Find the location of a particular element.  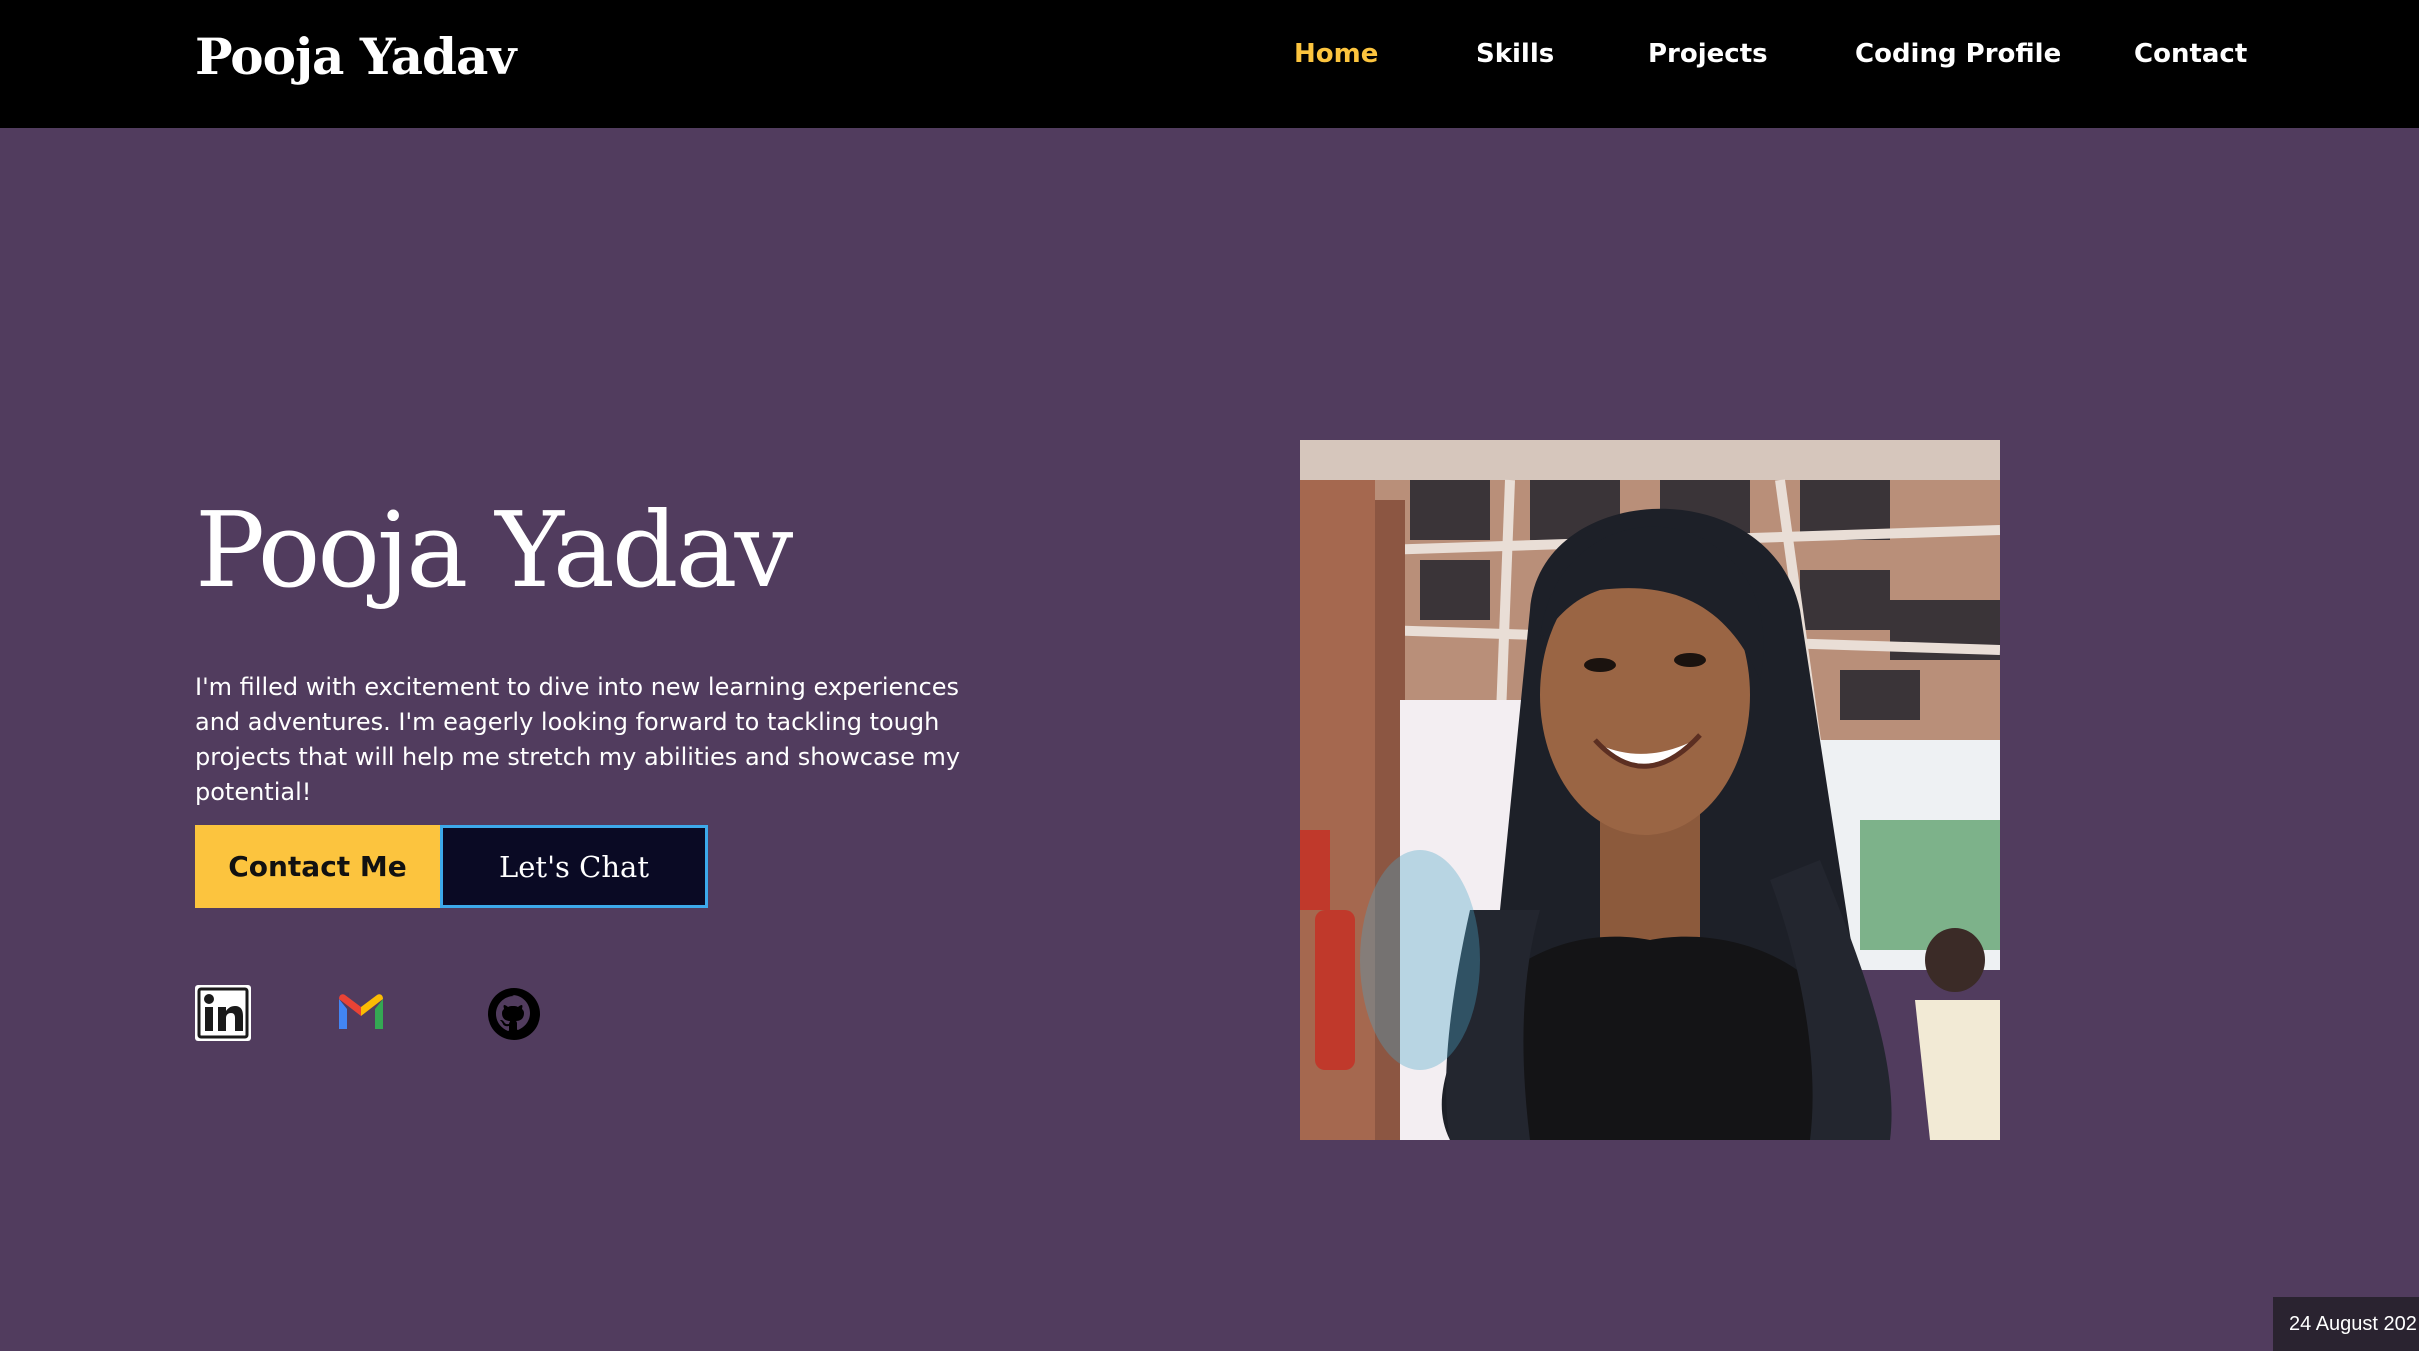

github-icon is located at coordinates (514, 1014).